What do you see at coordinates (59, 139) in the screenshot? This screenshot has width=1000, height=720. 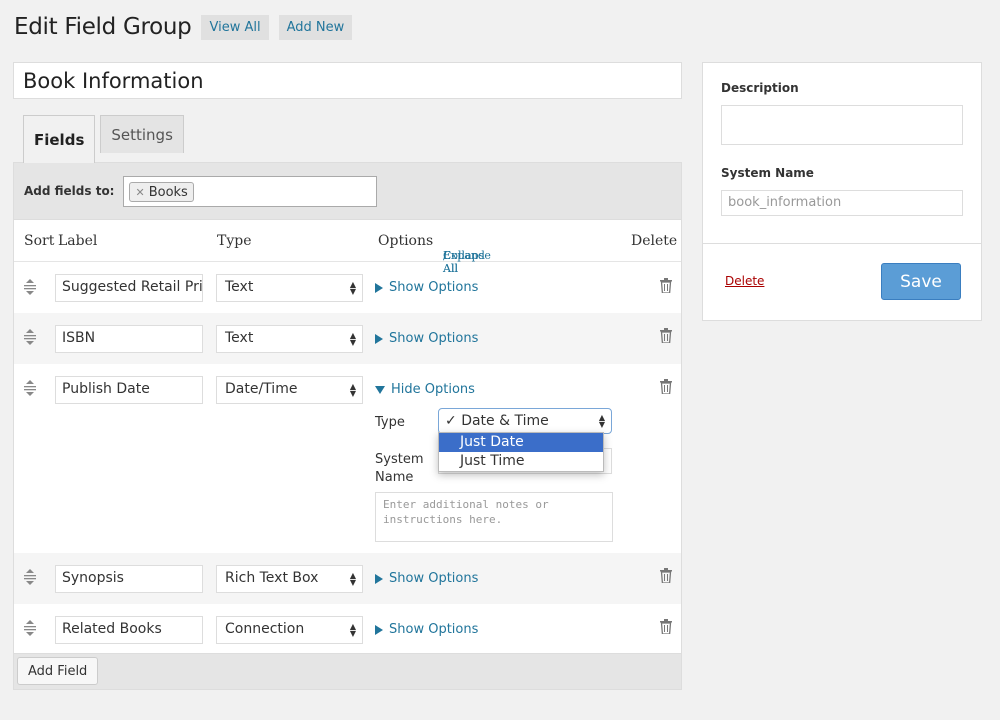 I see `tab-fields: Fields` at bounding box center [59, 139].